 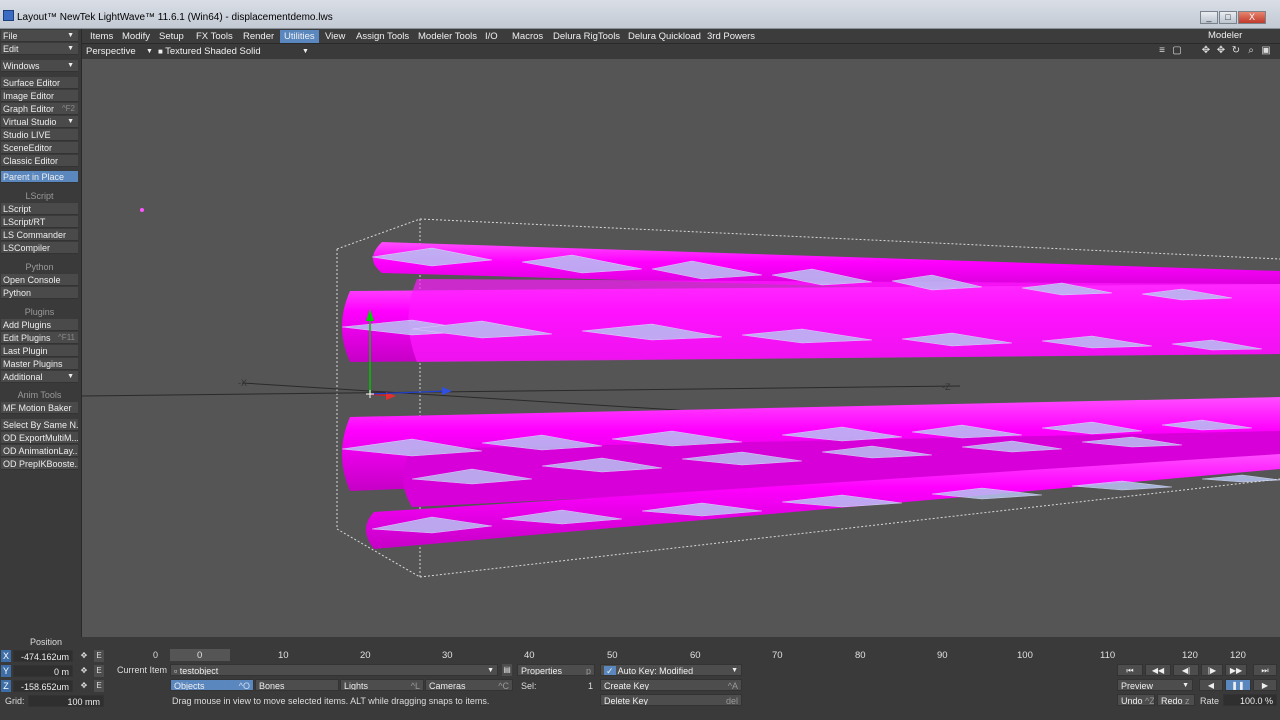 What do you see at coordinates (1155, 685) in the screenshot?
I see `preview-select: Preview ▼` at bounding box center [1155, 685].